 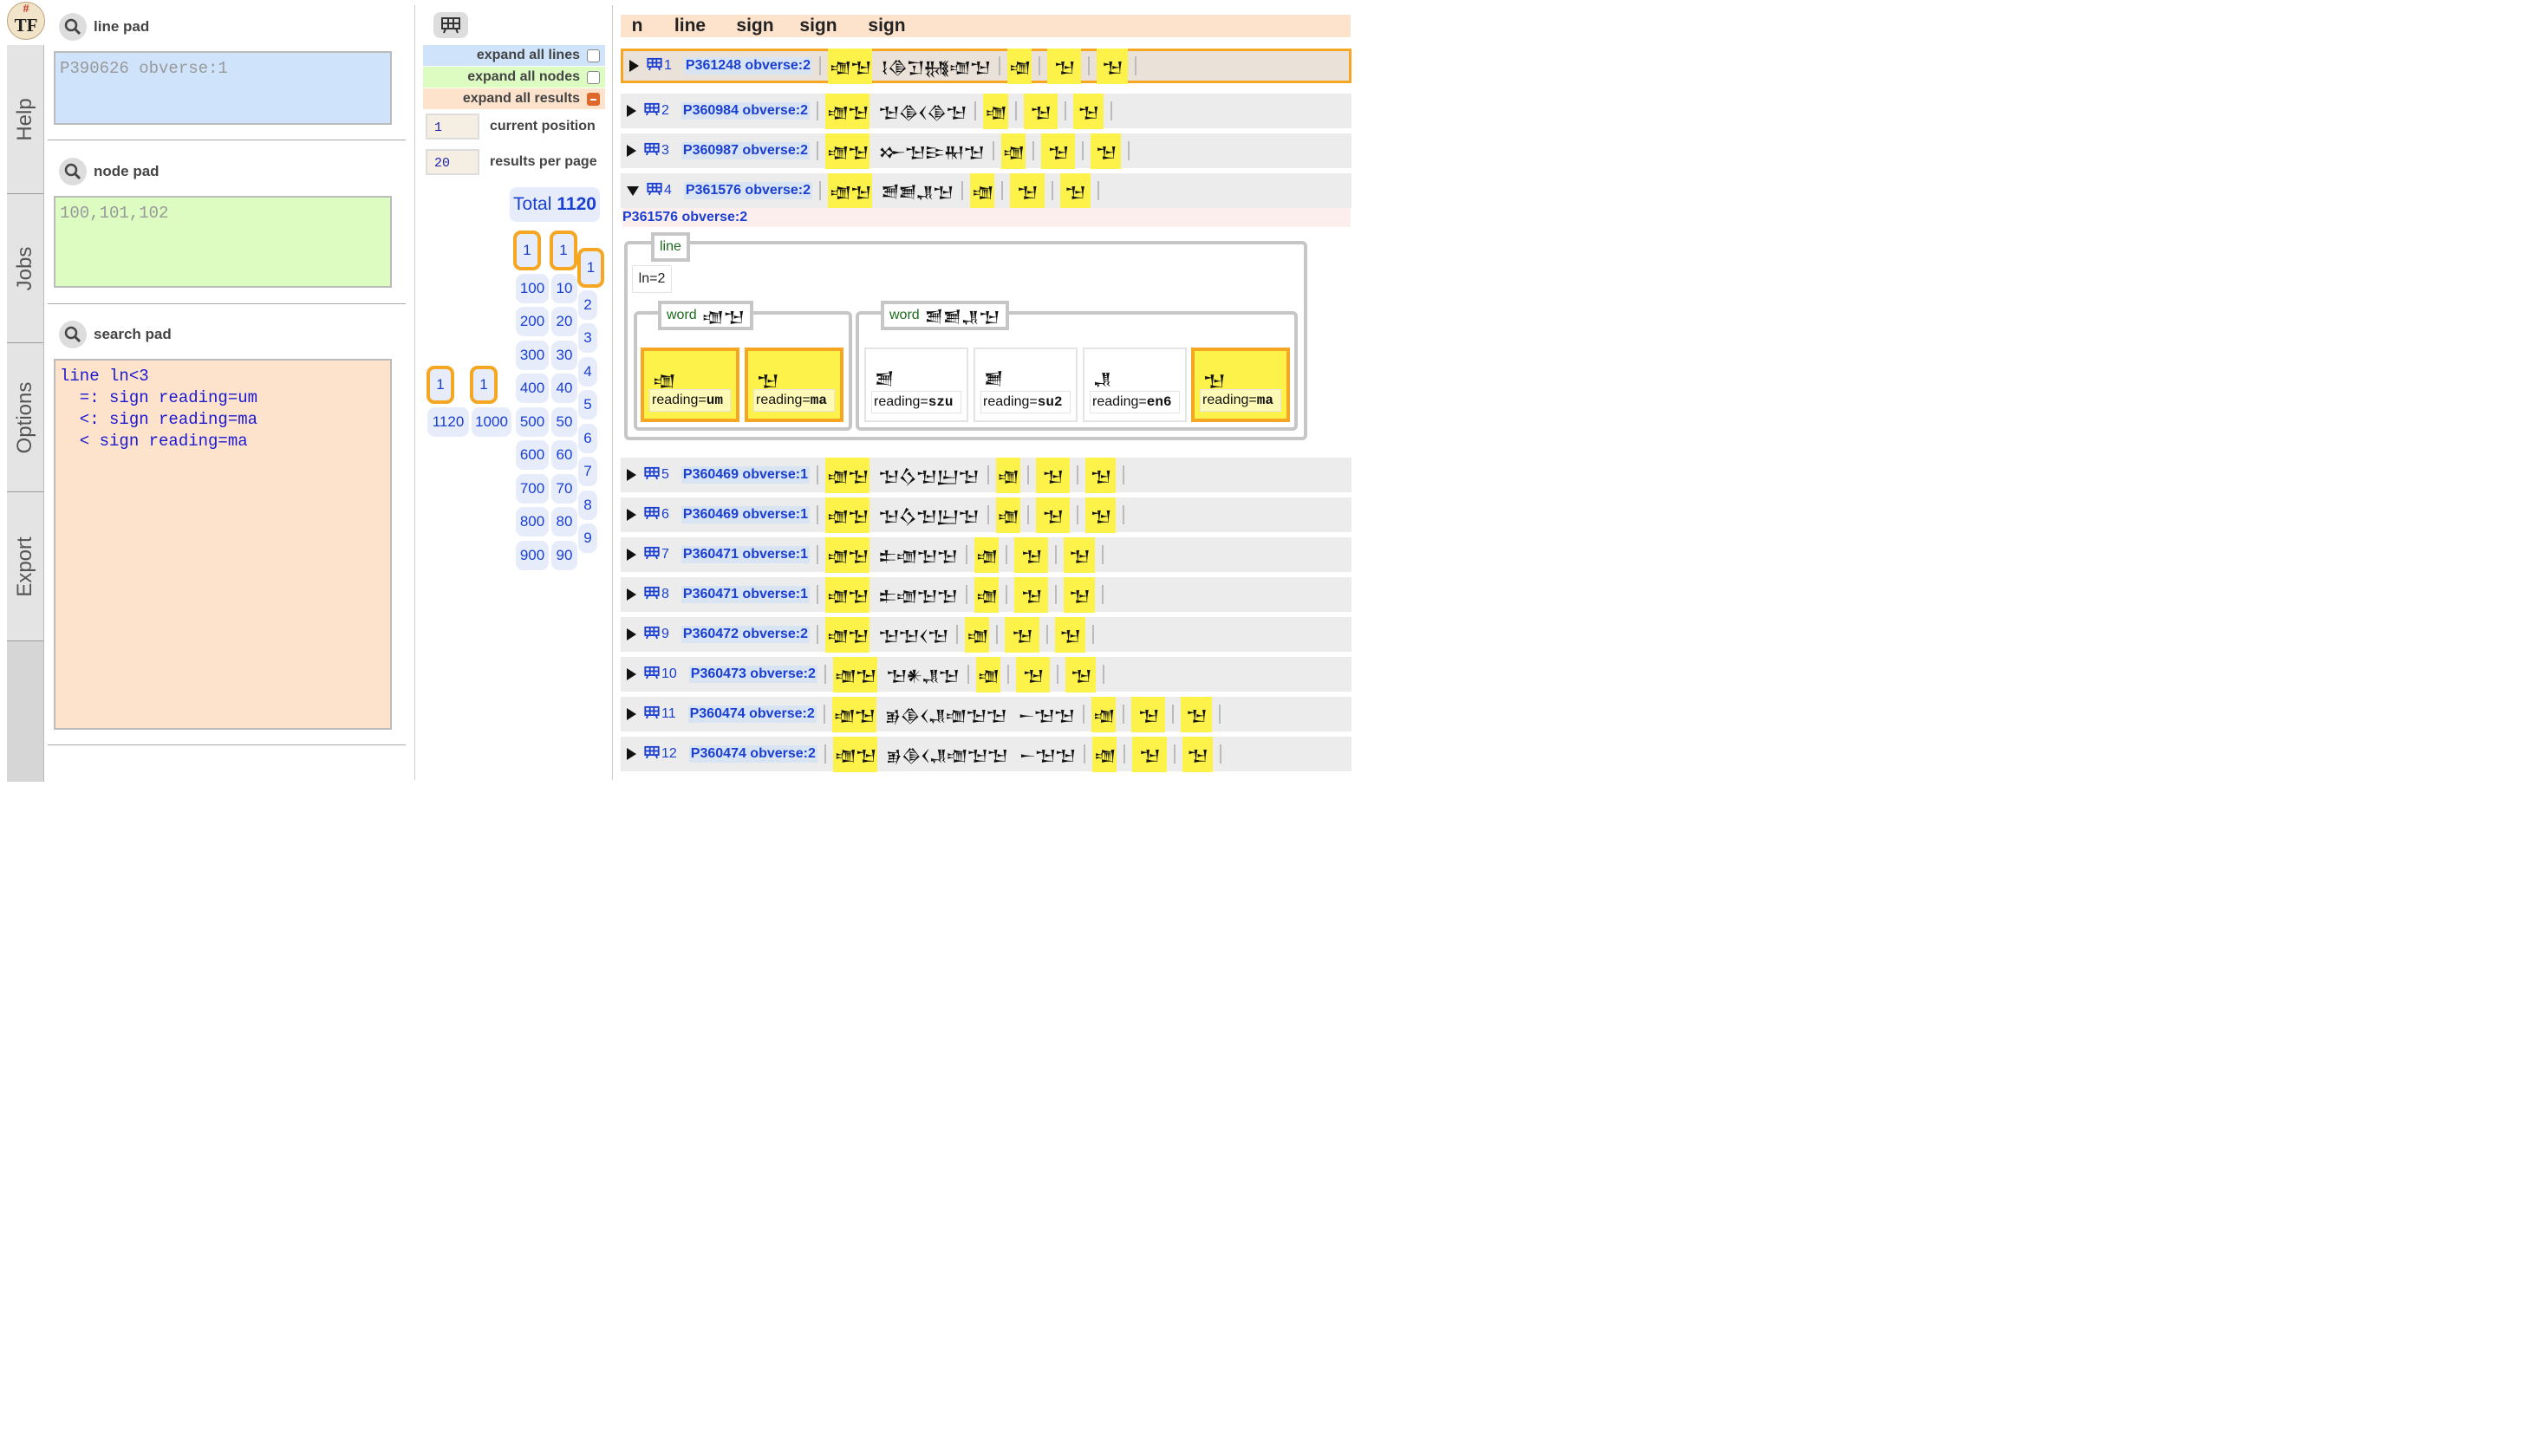 I want to click on result-number: 7, so click(x=656, y=555).